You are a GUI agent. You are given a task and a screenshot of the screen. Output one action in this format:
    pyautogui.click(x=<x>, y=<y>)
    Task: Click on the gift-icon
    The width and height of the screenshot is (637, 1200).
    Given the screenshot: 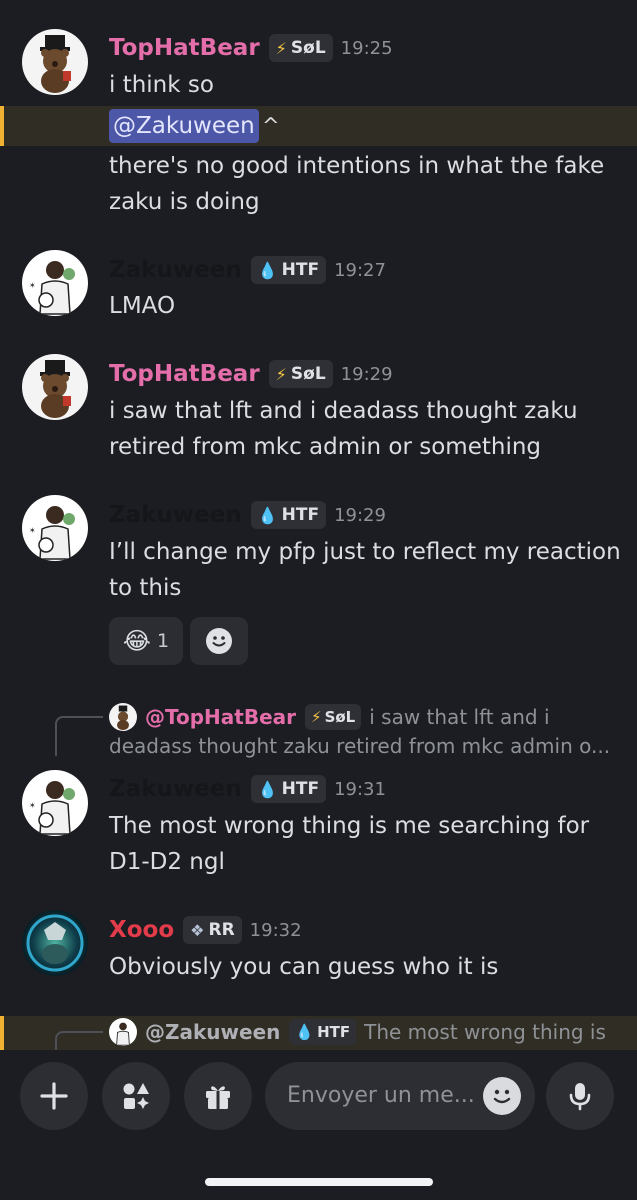 What is the action you would take?
    pyautogui.click(x=218, y=1097)
    